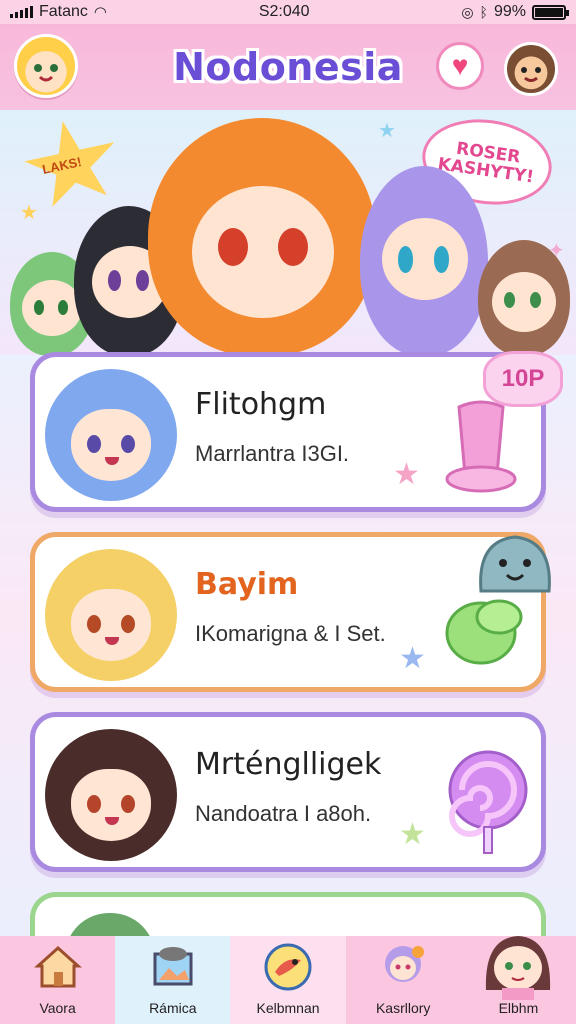  I want to click on wifi-icon: ◠, so click(100, 12).